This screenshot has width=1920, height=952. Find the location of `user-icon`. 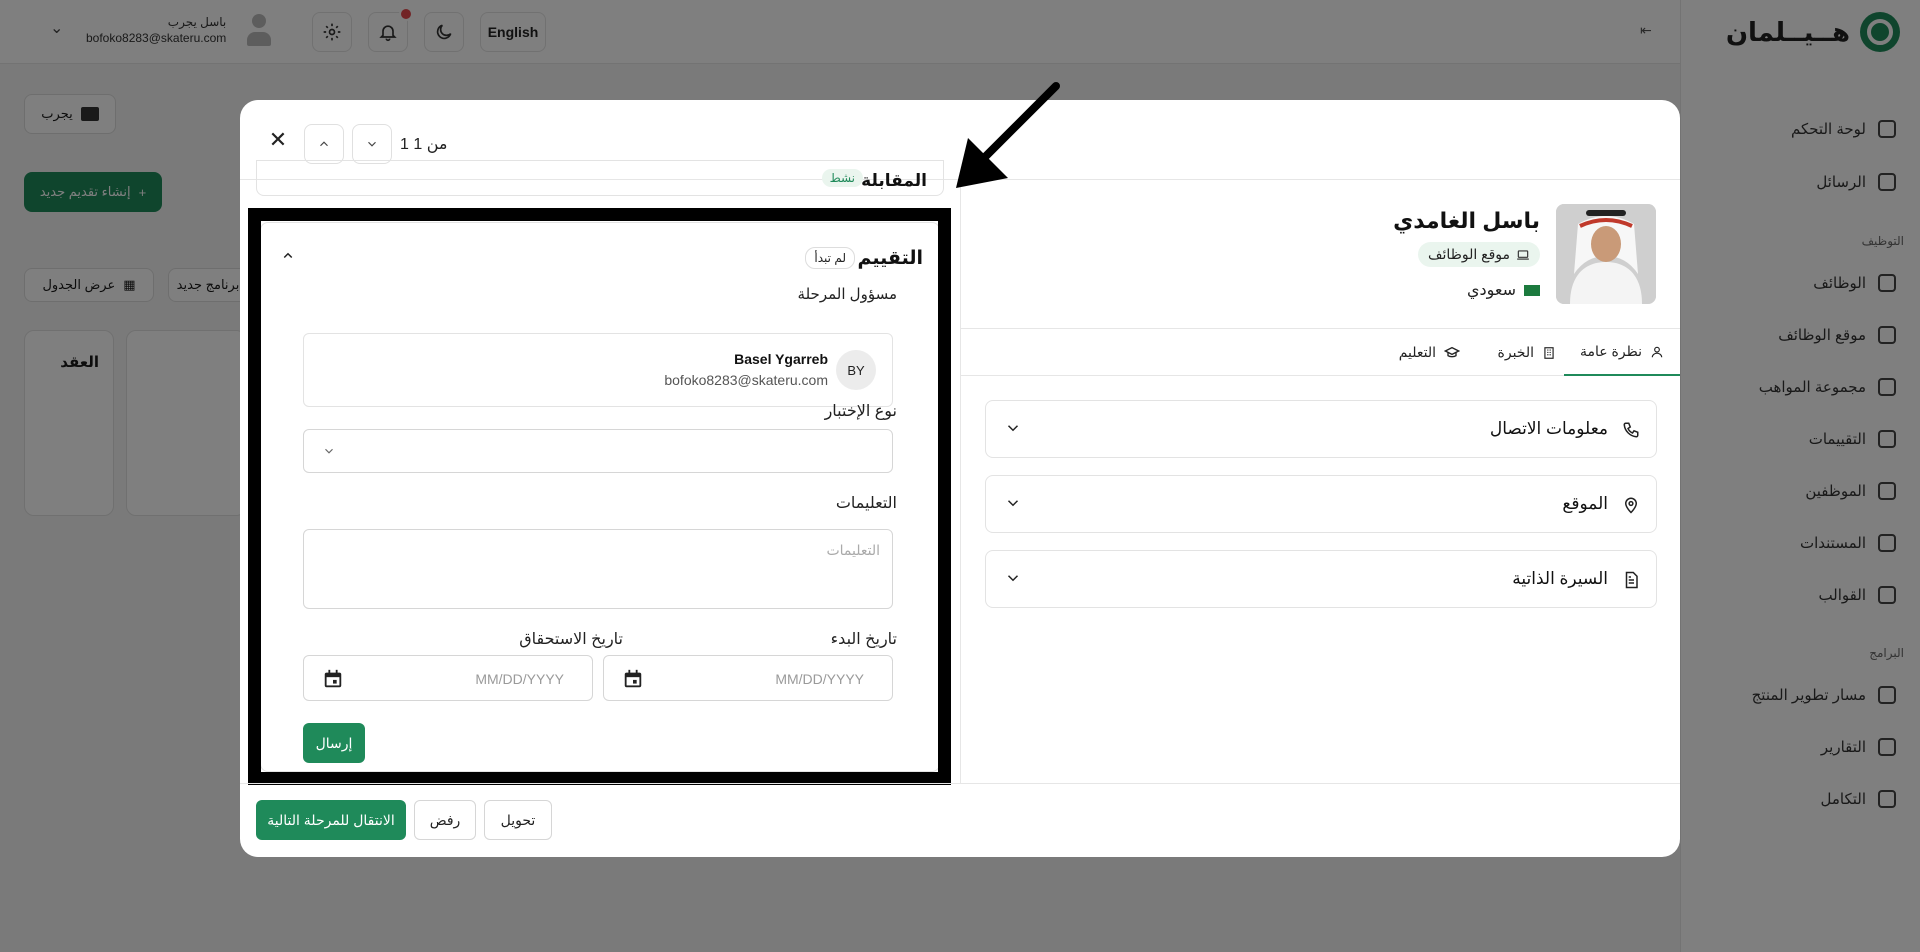

user-icon is located at coordinates (1657, 351).